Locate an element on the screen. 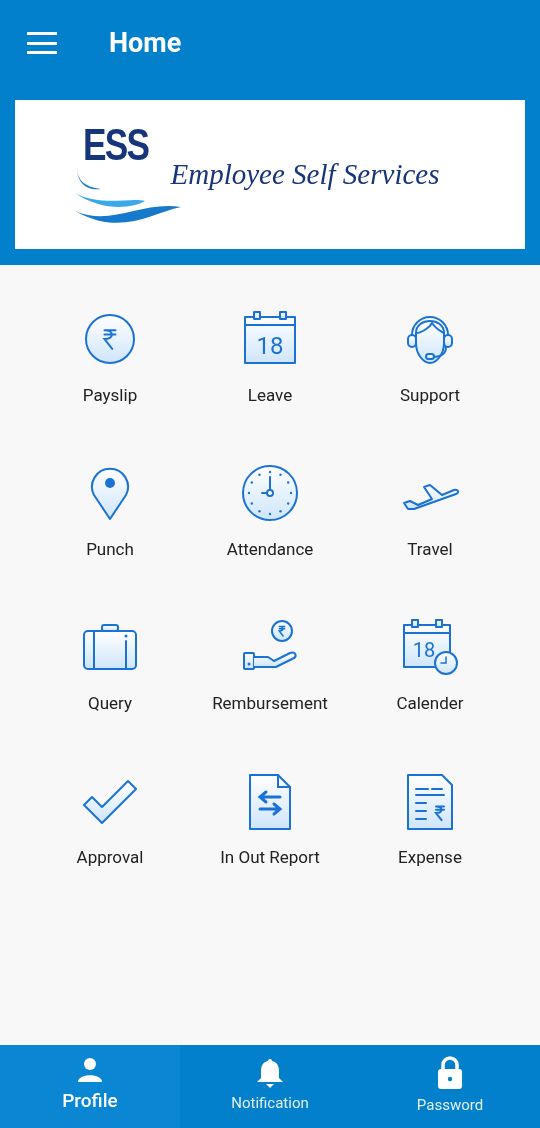 The height and width of the screenshot is (1128, 540). menu-tile: Travel is located at coordinates (430, 540).